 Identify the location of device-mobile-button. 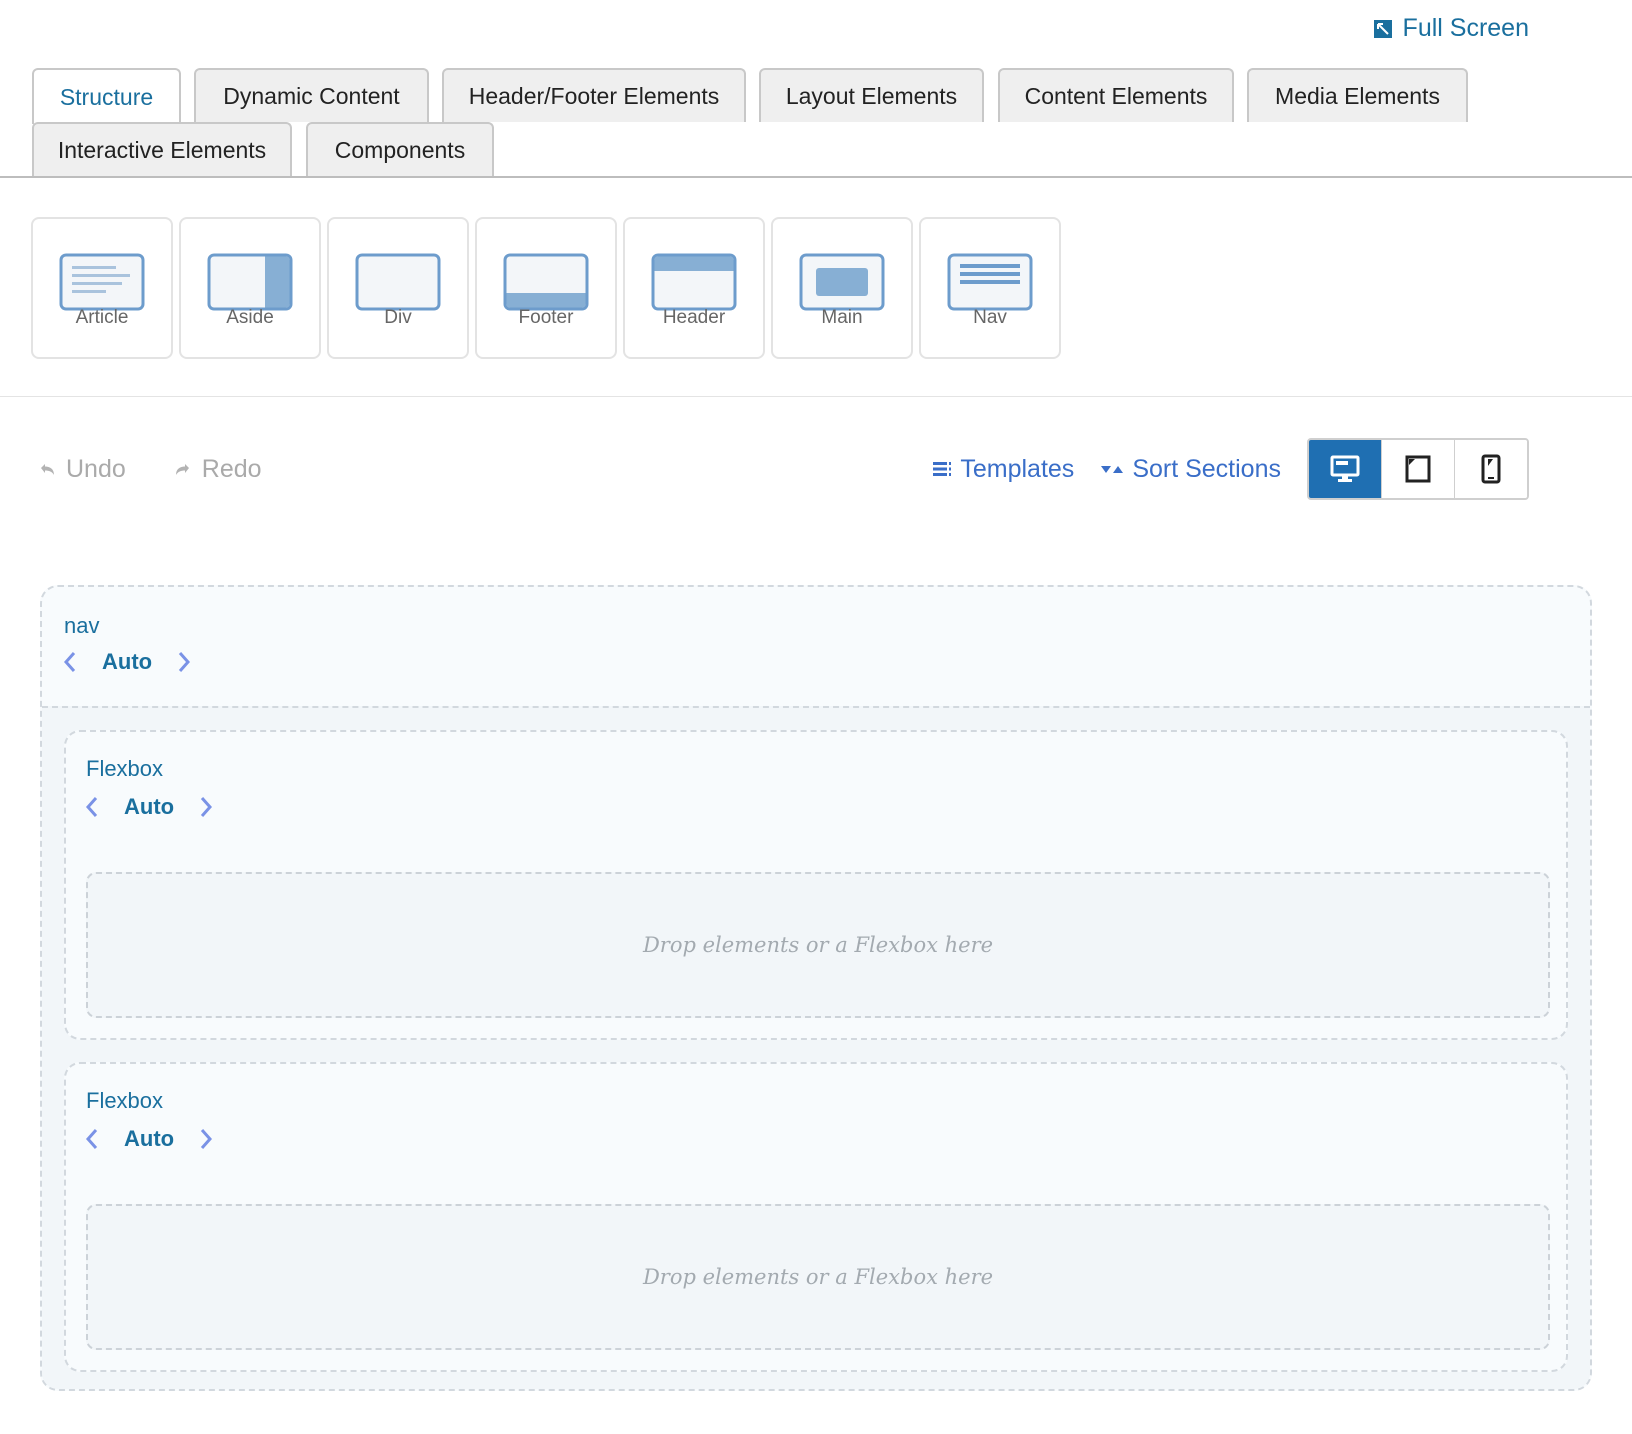
(1490, 469).